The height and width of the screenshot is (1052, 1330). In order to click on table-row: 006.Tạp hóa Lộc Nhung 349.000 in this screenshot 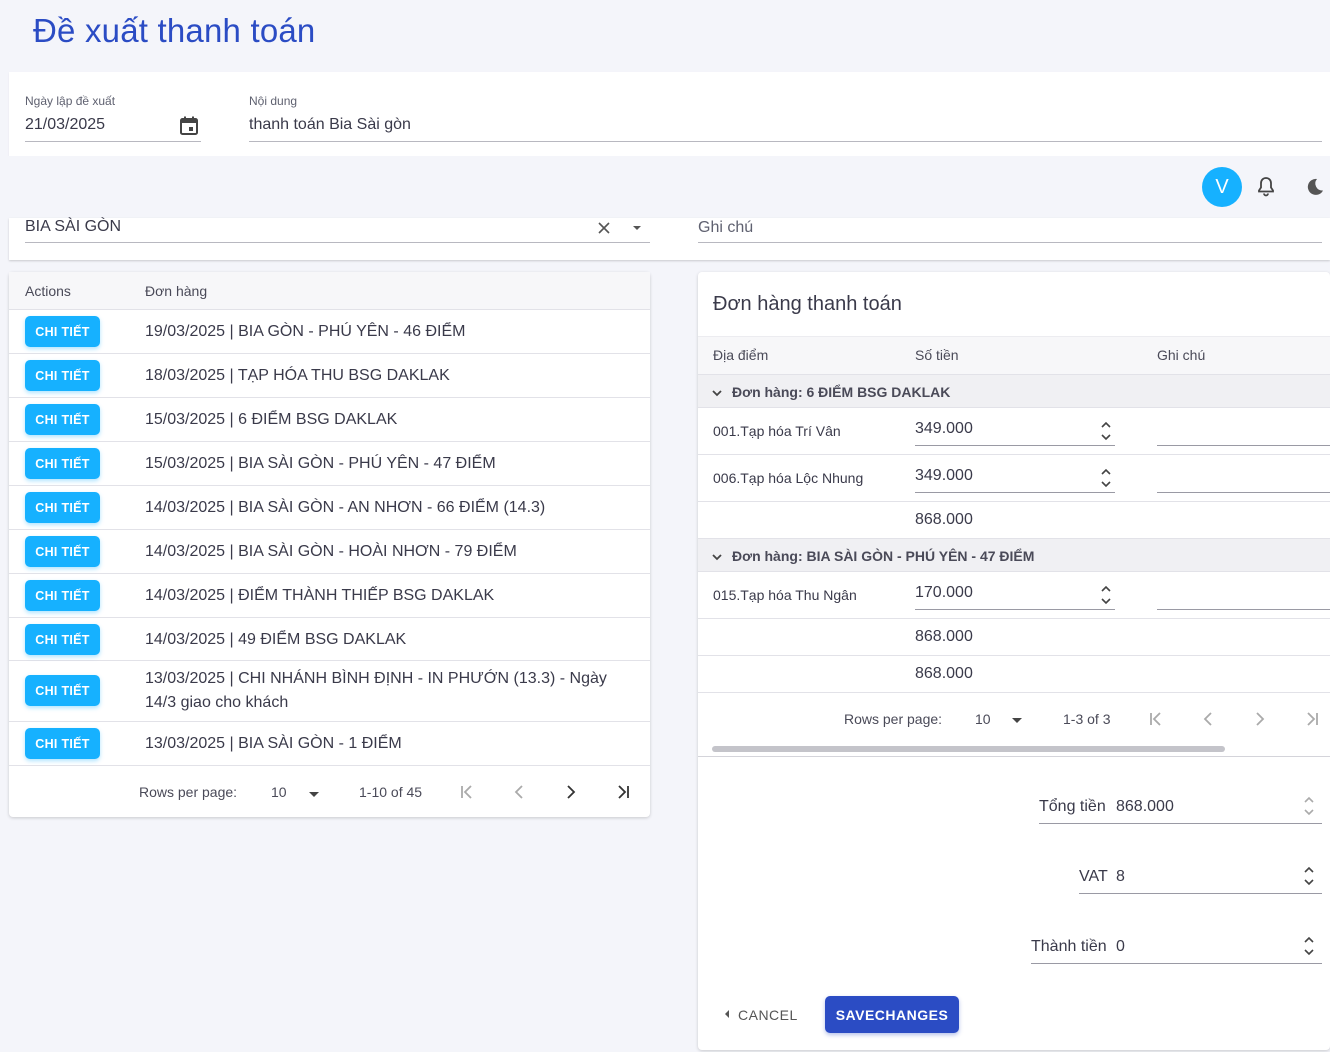, I will do `click(1014, 478)`.